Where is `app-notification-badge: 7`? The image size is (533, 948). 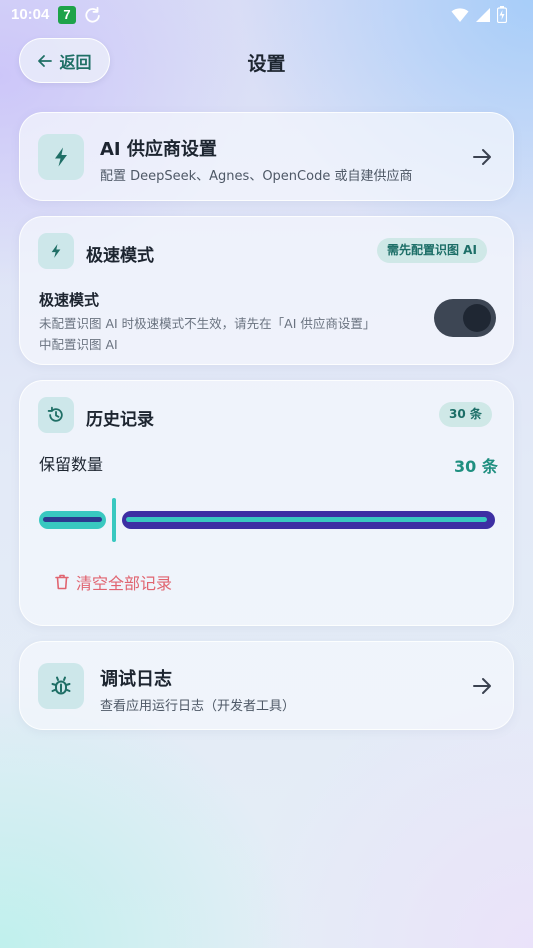 app-notification-badge: 7 is located at coordinates (67, 15).